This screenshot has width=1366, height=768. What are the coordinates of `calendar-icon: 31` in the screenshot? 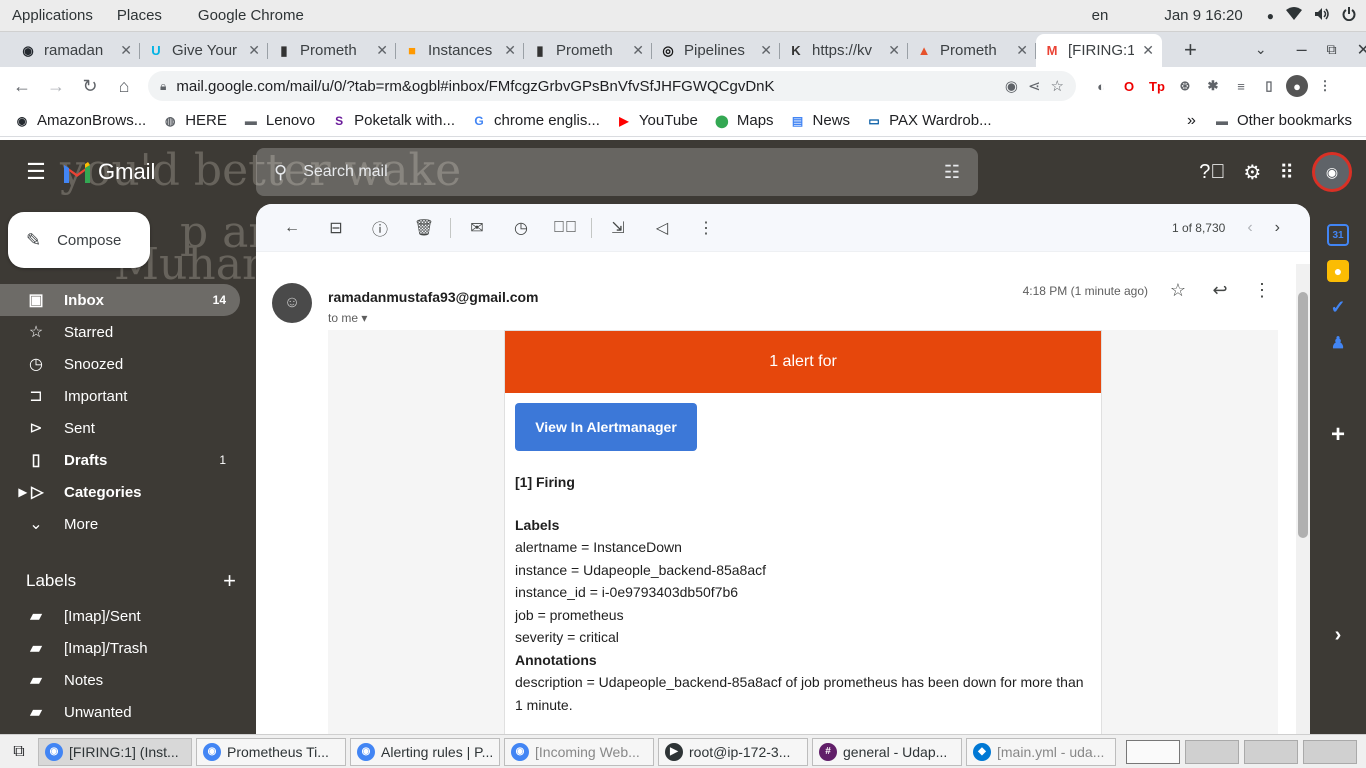 It's located at (1338, 235).